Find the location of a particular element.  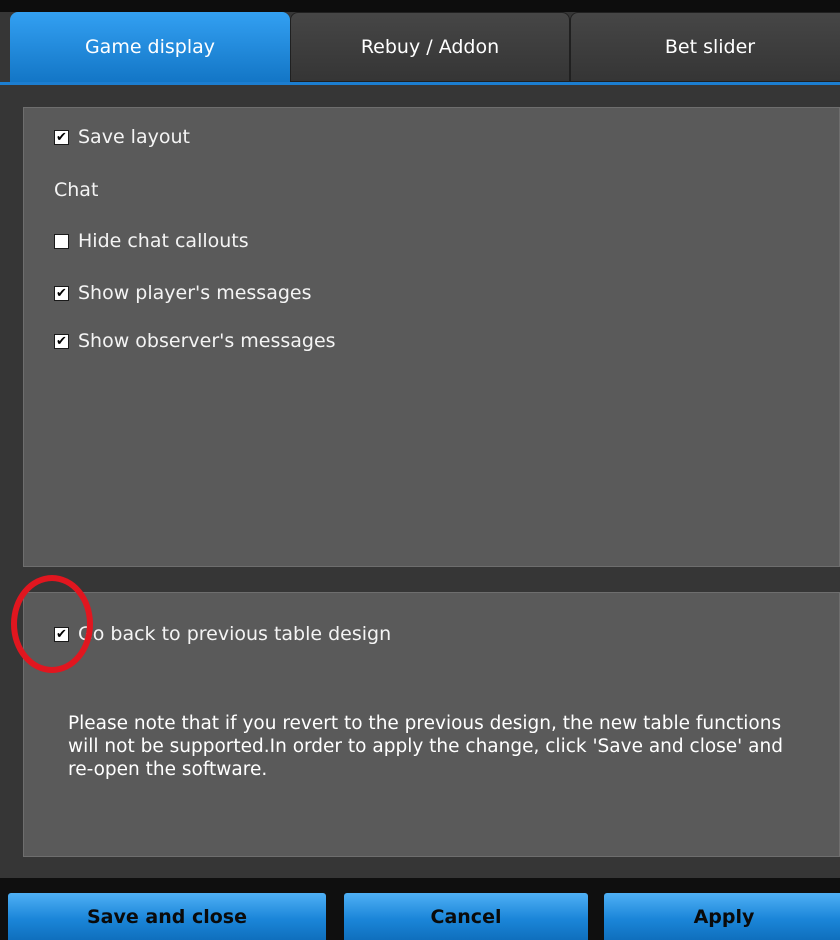

go-back-label: Go back to previous table design is located at coordinates (235, 634).